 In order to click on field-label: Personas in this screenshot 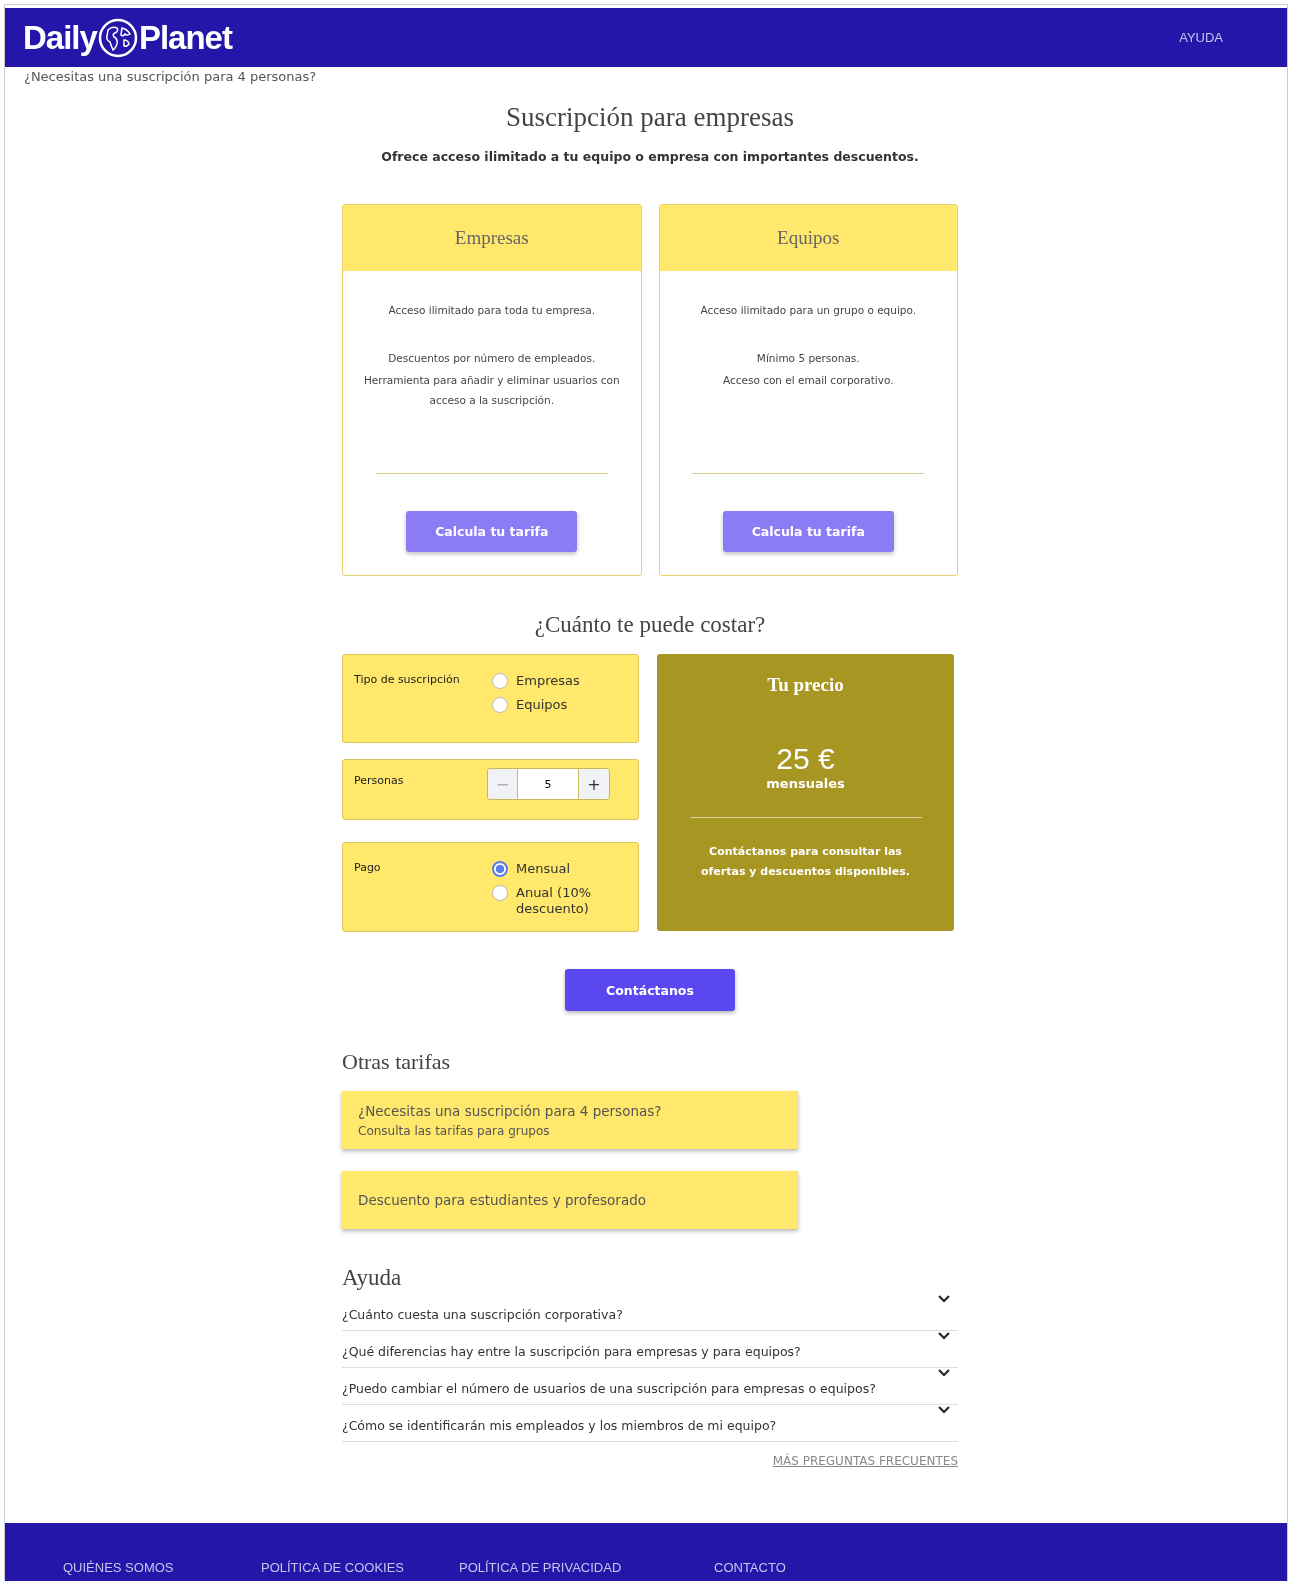, I will do `click(379, 781)`.